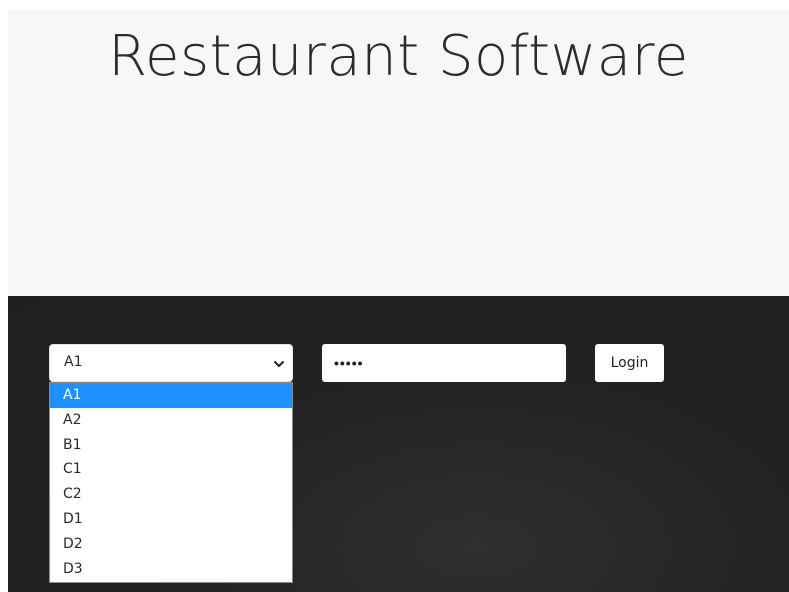 The width and height of the screenshot is (789, 592). Describe the element at coordinates (171, 363) in the screenshot. I see `table-select: A1` at that location.